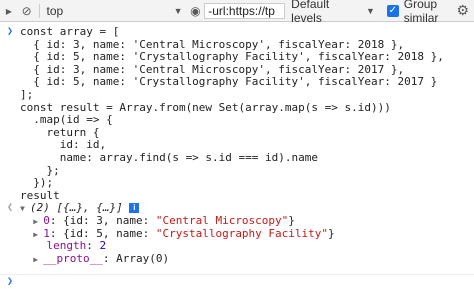 This screenshot has height=289, width=474. I want to click on code-line: };, so click(40, 170).